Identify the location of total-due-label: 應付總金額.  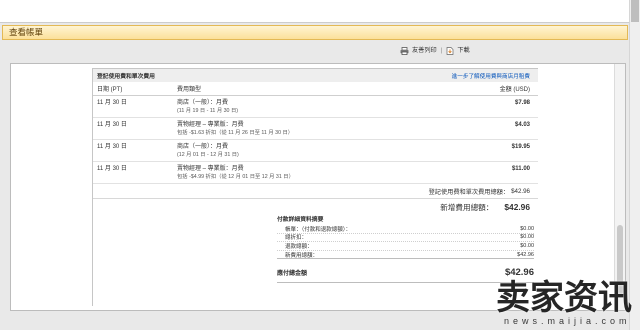
(292, 274).